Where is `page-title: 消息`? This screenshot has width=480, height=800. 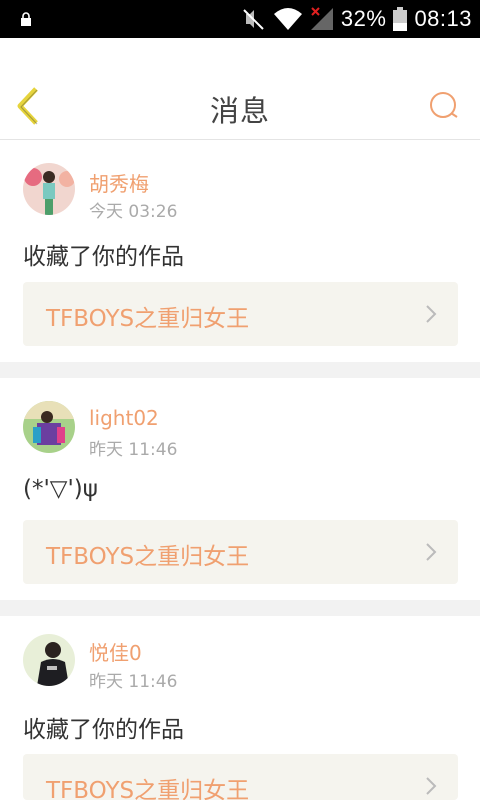
page-title: 消息 is located at coordinates (239, 111).